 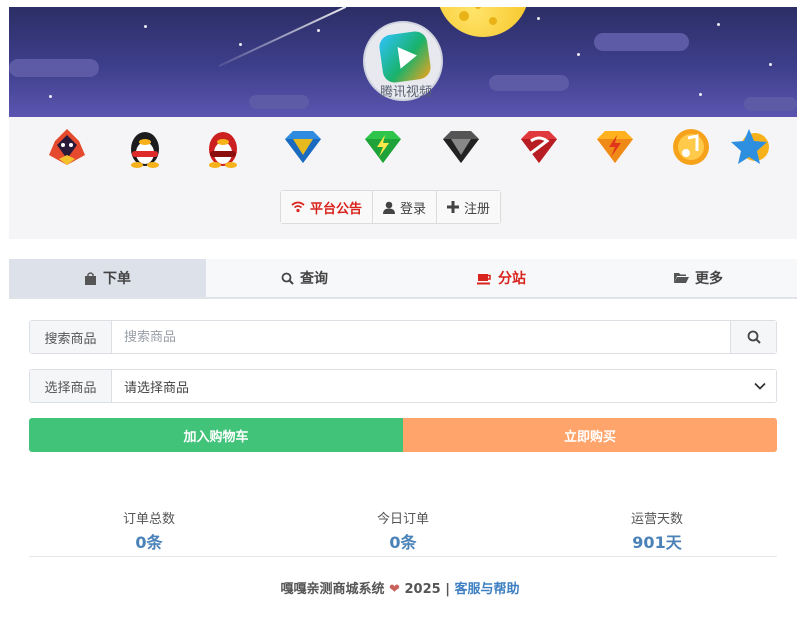 I want to click on tab-label: 分站, so click(x=512, y=279).